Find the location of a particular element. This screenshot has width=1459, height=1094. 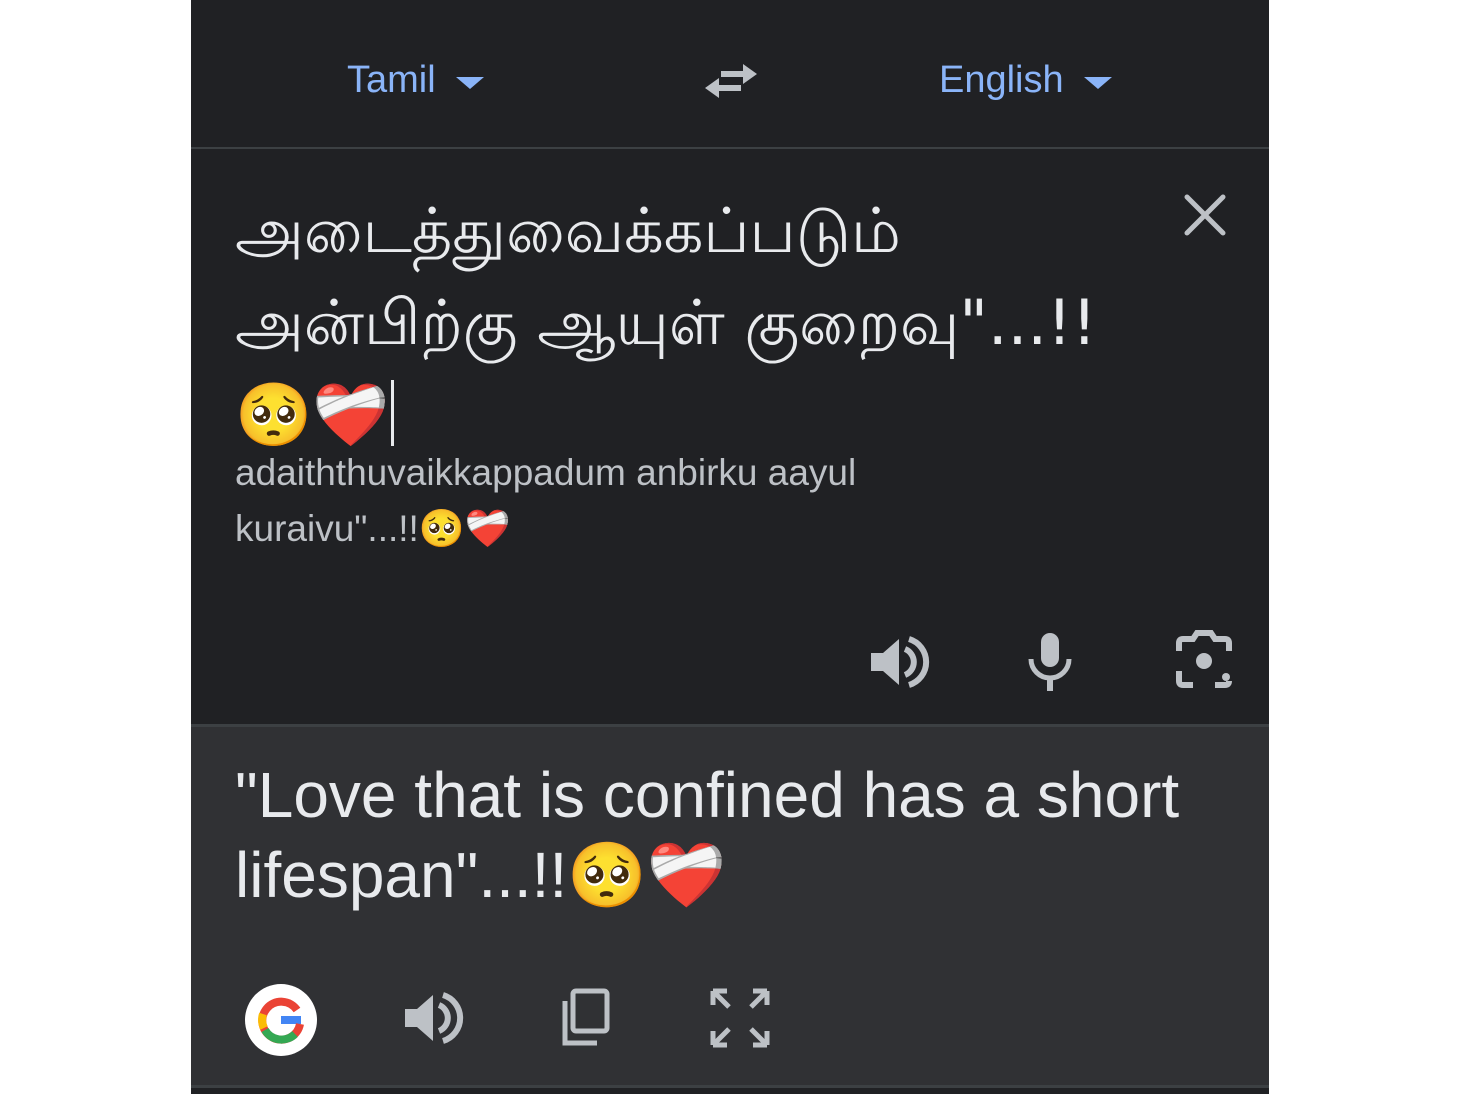

text-cursor is located at coordinates (393, 413).